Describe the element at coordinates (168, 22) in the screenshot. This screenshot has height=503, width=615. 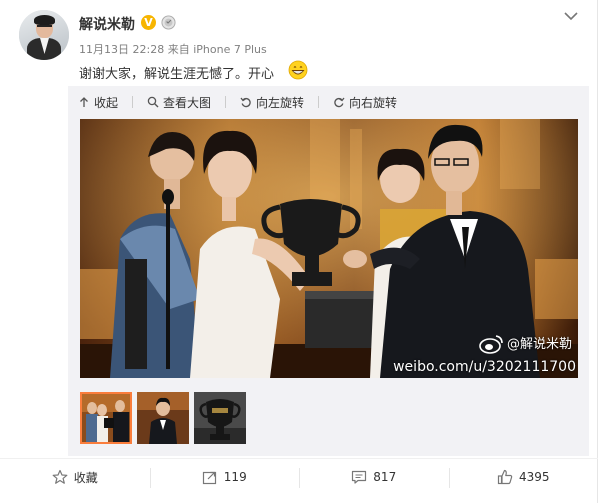
I see `medal-icon` at that location.